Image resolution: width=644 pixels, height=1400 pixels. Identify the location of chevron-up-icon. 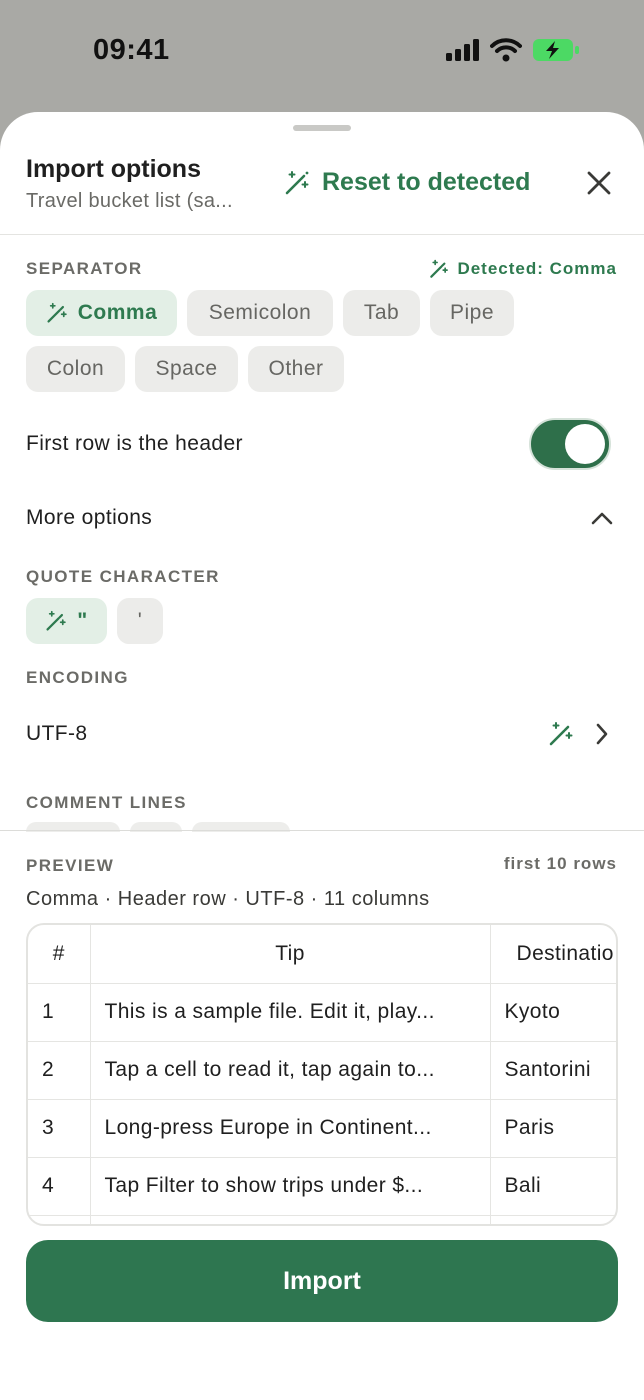
(602, 518).